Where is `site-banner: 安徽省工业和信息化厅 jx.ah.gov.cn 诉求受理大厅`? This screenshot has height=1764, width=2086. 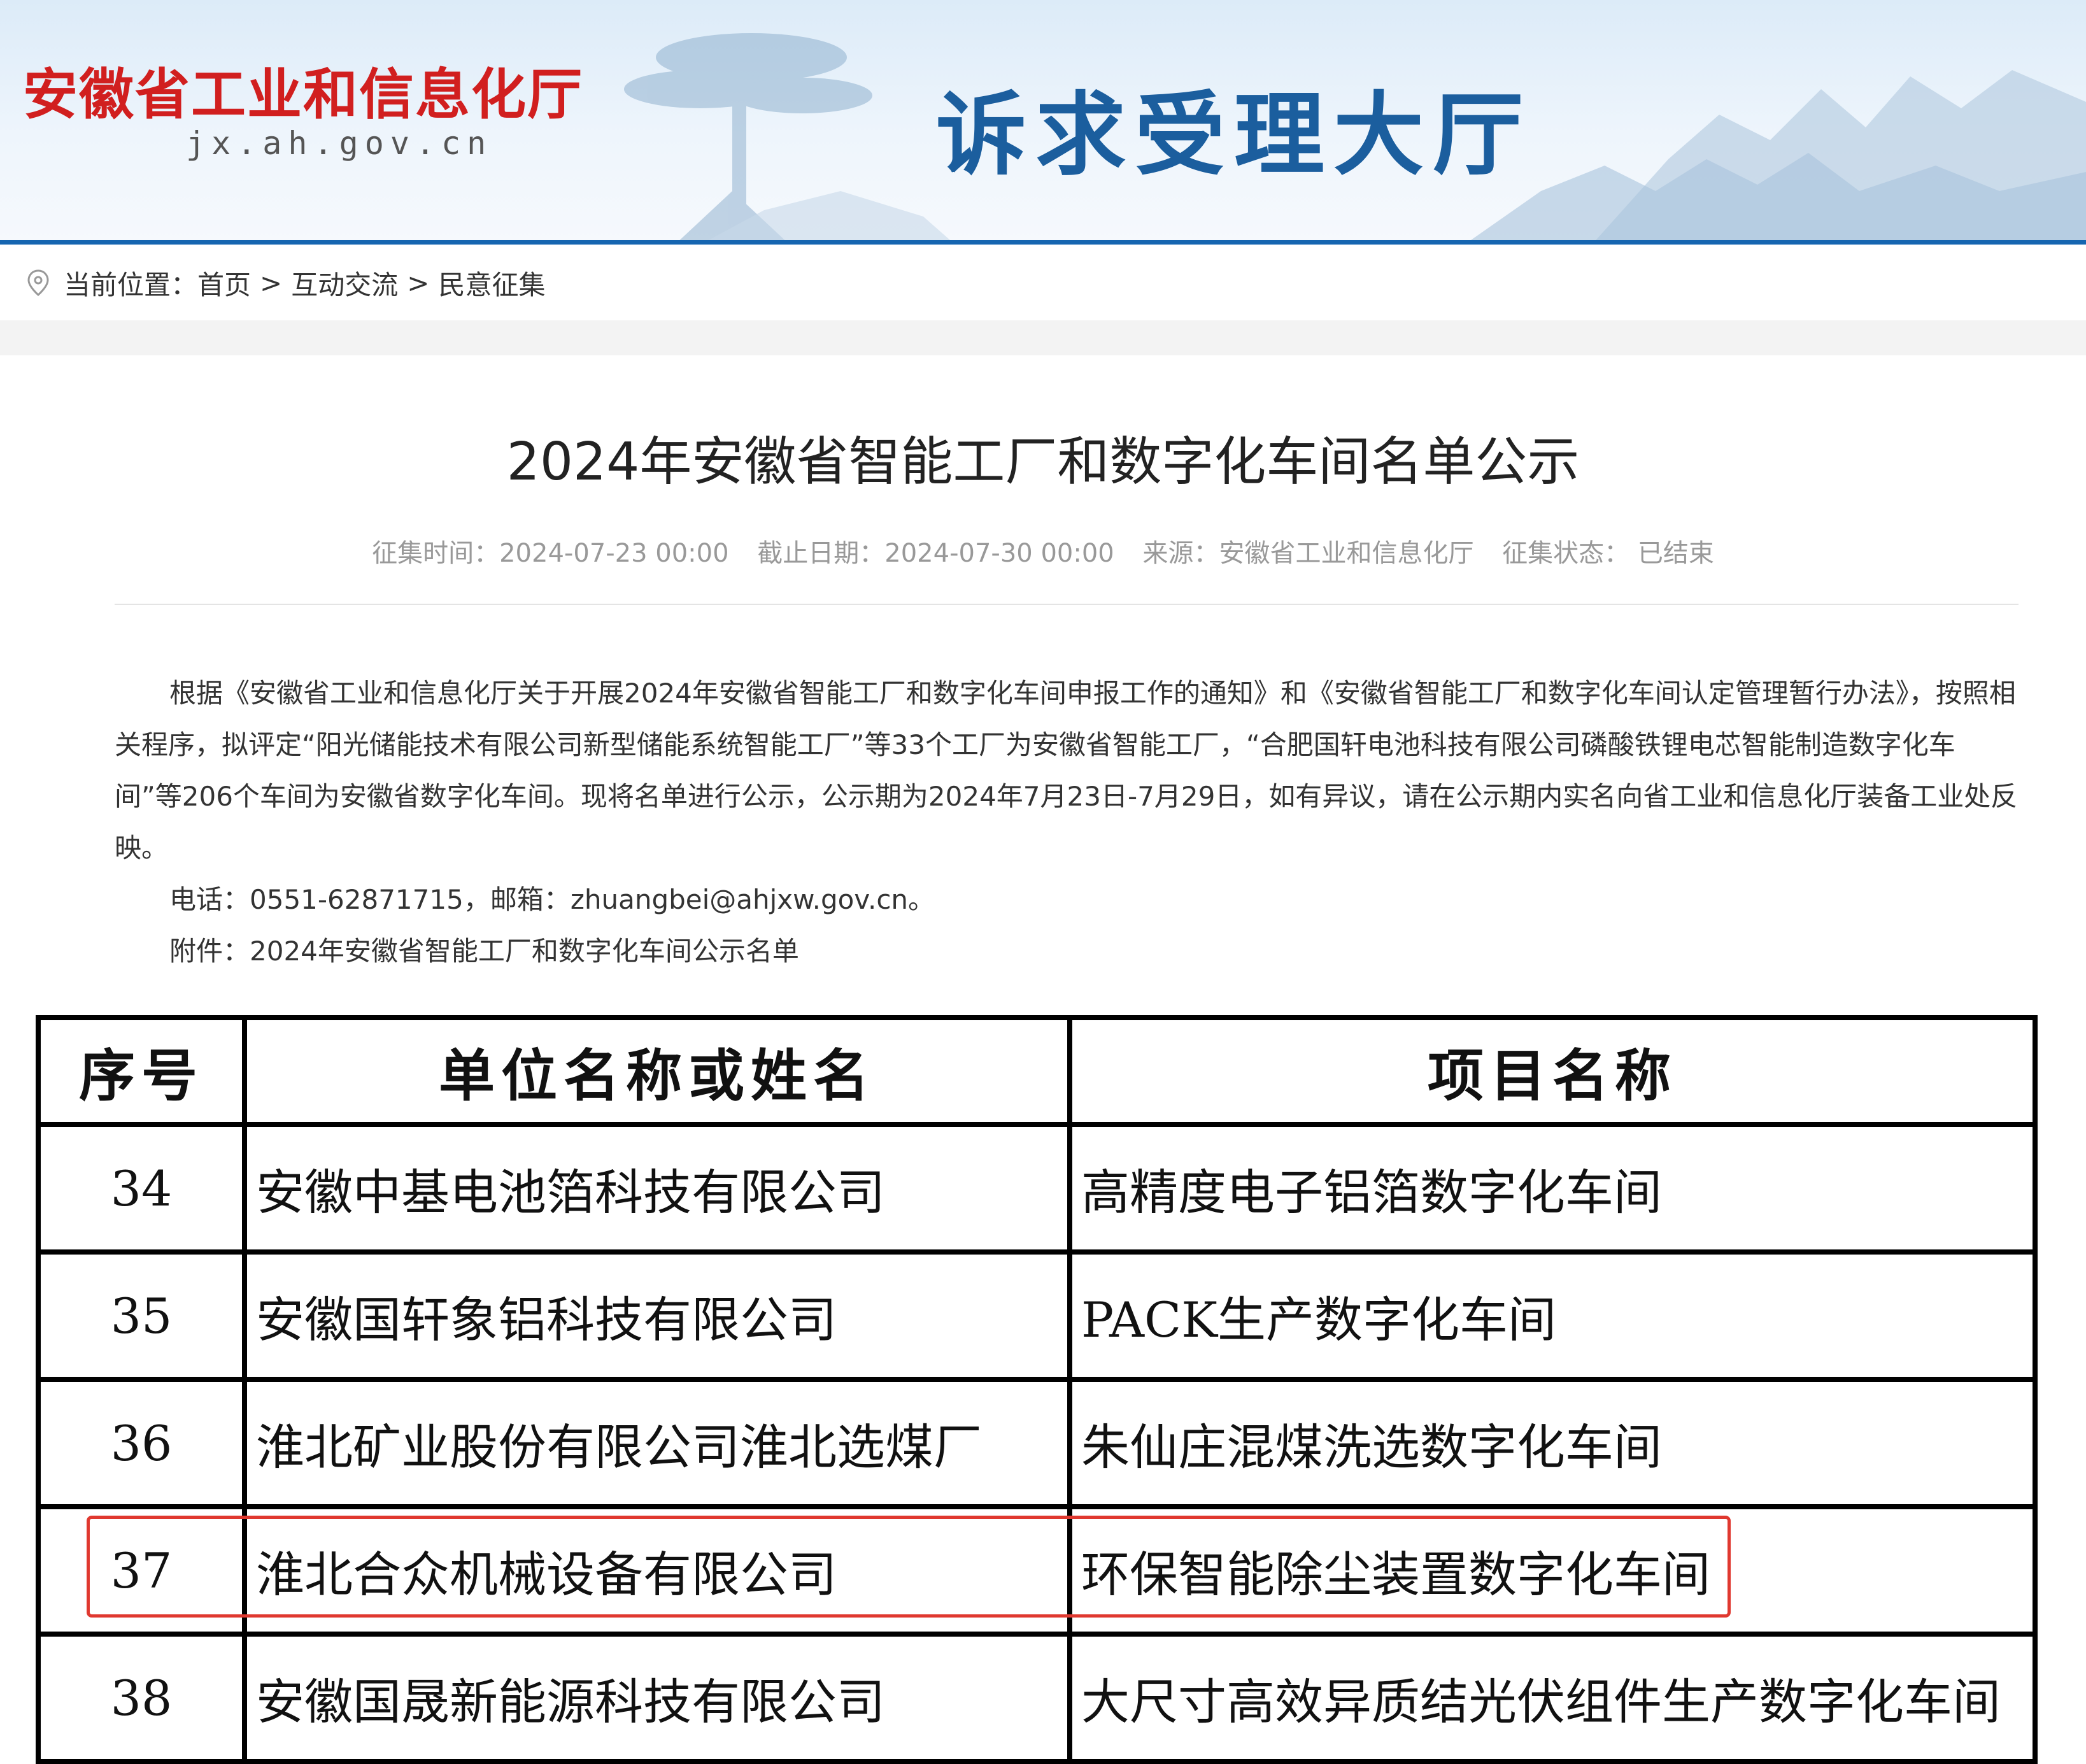 site-banner: 安徽省工业和信息化厅 jx.ah.gov.cn 诉求受理大厅 is located at coordinates (1043, 122).